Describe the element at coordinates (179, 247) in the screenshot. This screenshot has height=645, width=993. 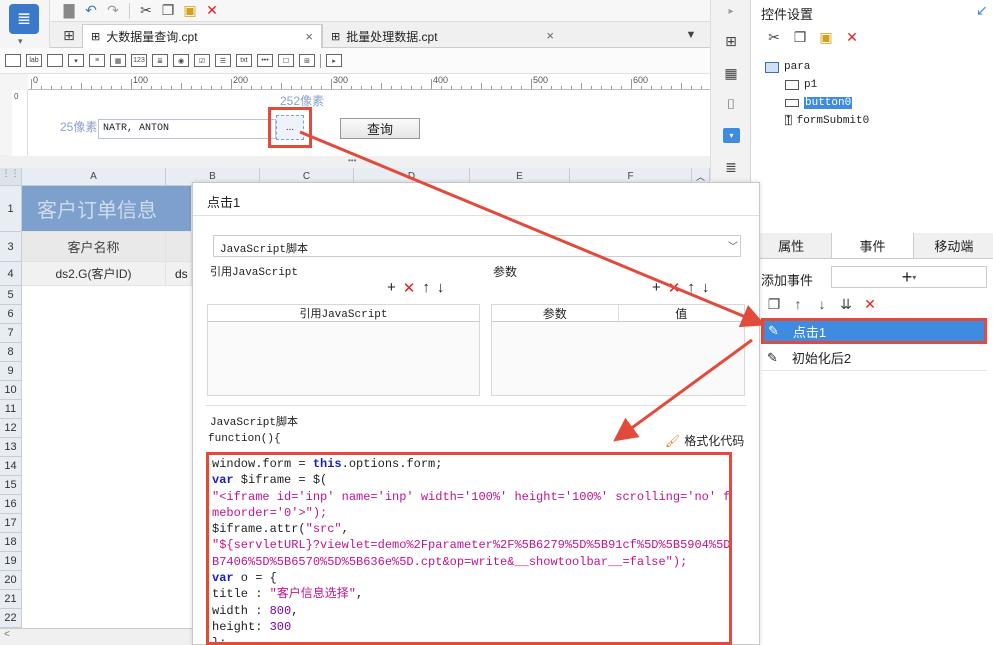
I see `header-cell-b` at that location.